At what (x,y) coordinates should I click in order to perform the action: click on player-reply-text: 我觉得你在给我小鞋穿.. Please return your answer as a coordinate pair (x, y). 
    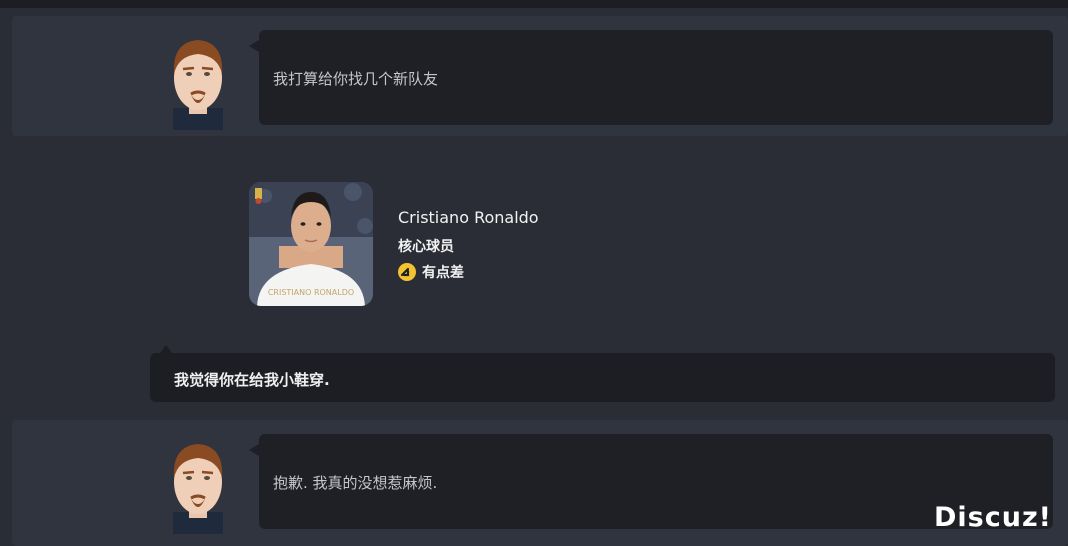
    Looking at the image, I should click on (252, 380).